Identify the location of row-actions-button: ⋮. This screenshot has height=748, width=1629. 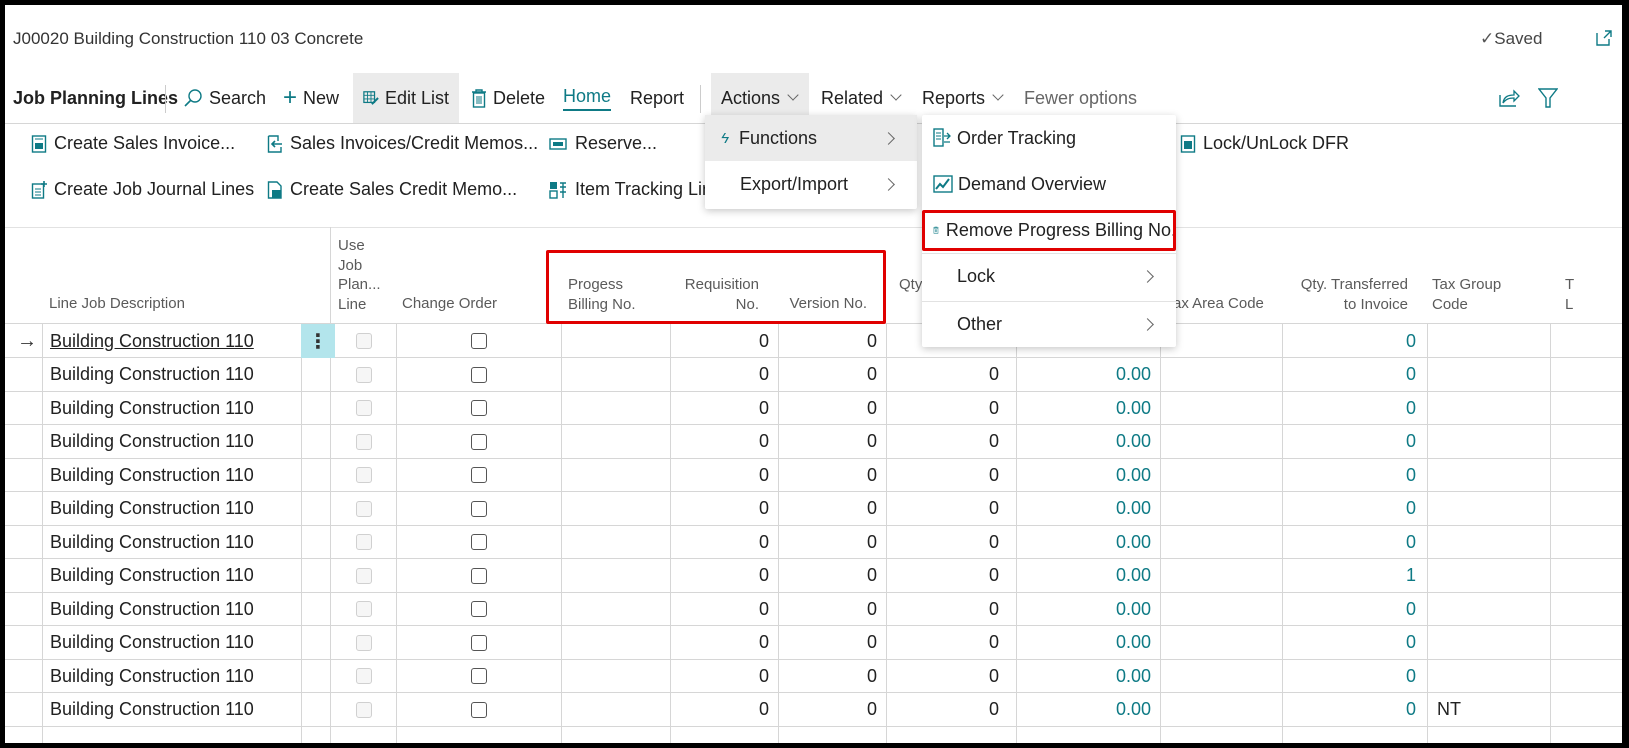
(318, 341).